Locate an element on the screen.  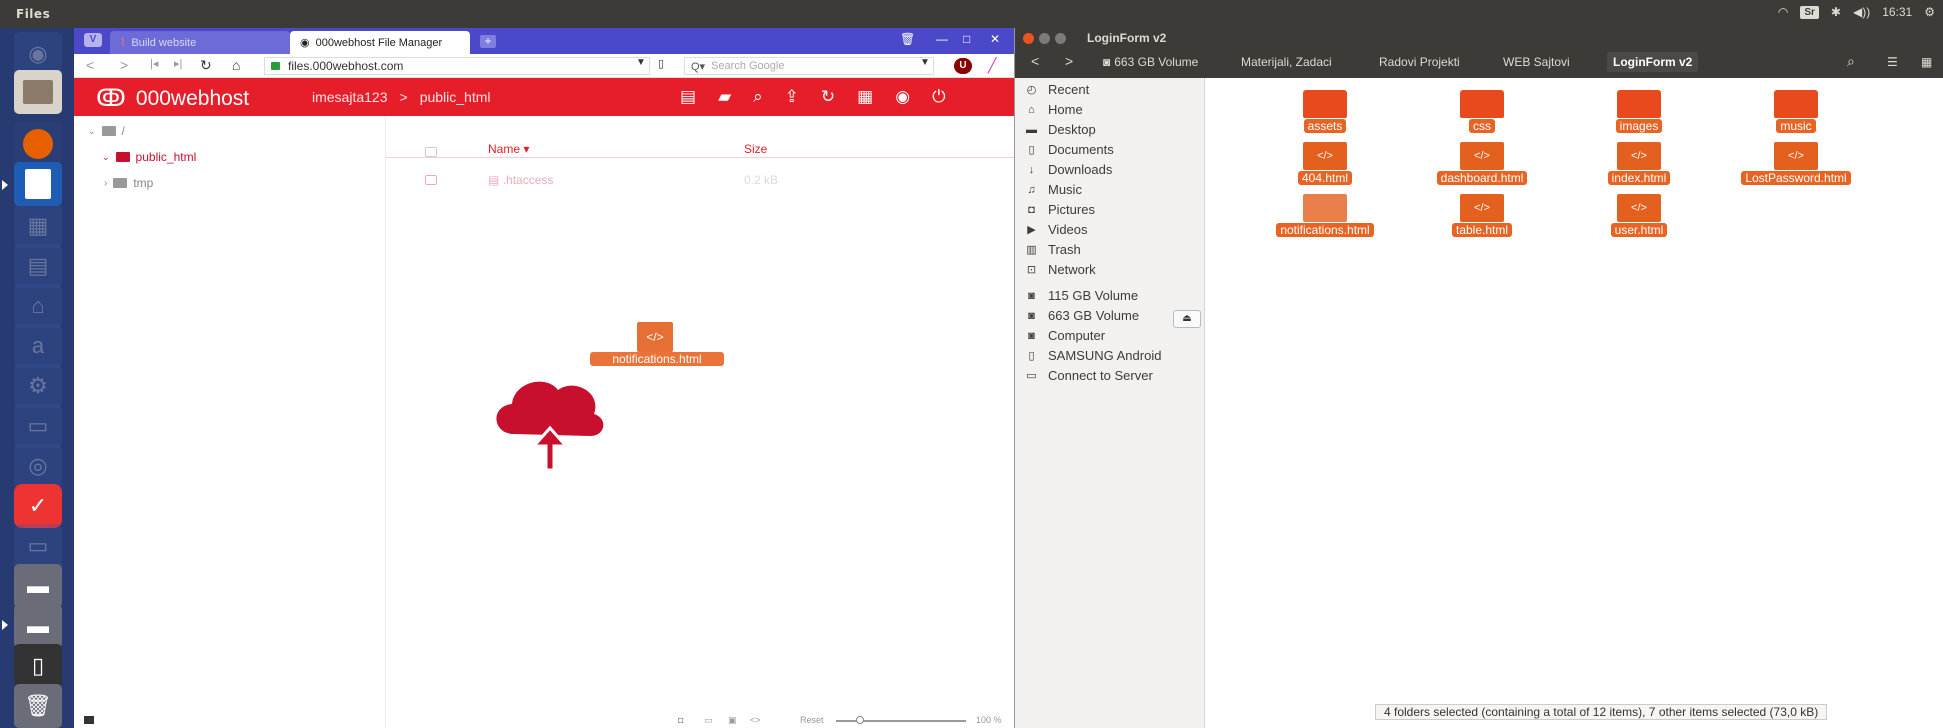
image-icon: ▣ is located at coordinates (732, 720).